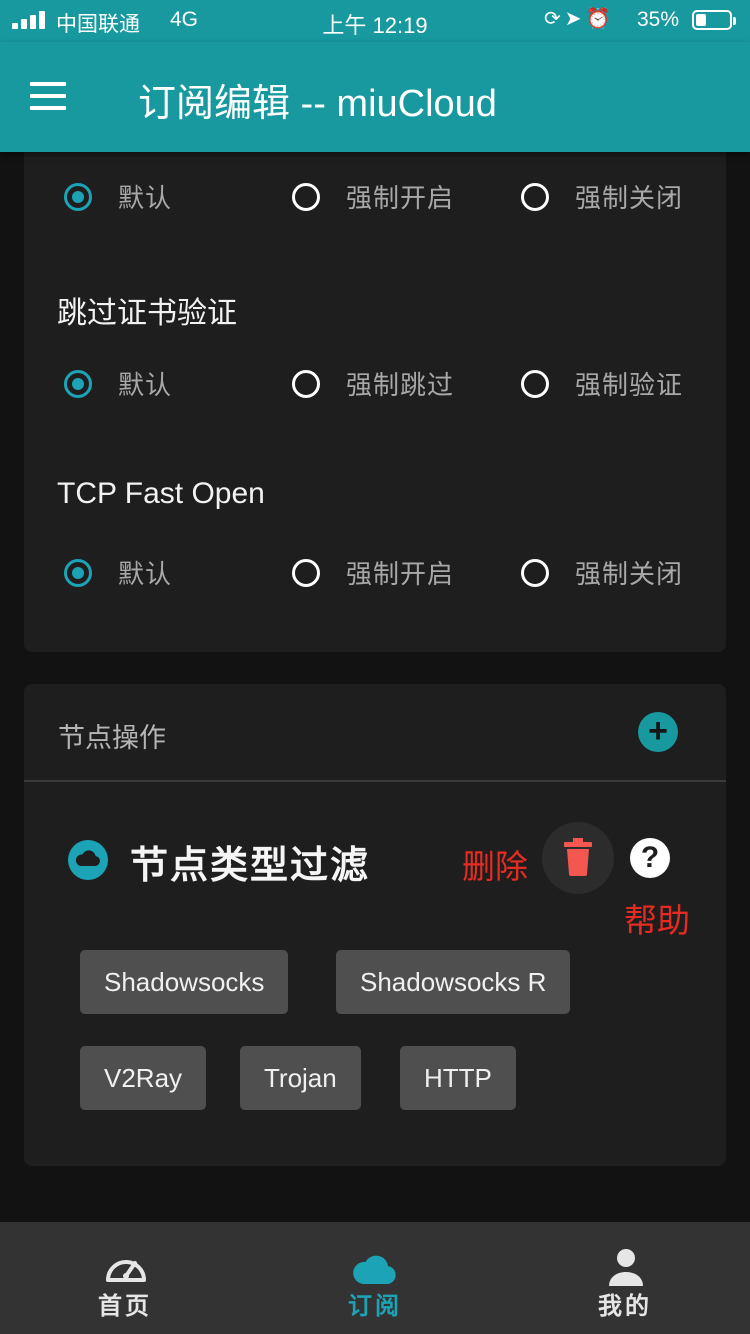  I want to click on alarm-icon: ⏰, so click(600, 19).